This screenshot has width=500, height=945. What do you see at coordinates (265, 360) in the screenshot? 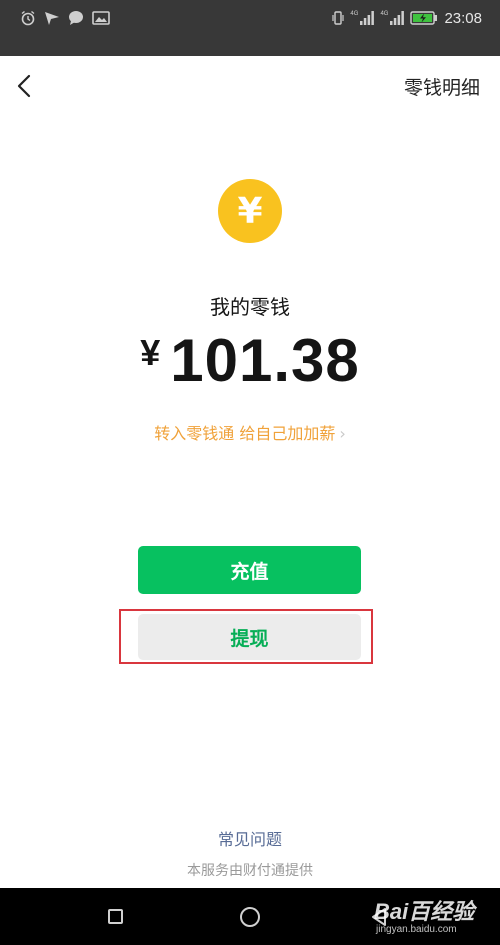
I see `balance-amount: 101.38` at bounding box center [265, 360].